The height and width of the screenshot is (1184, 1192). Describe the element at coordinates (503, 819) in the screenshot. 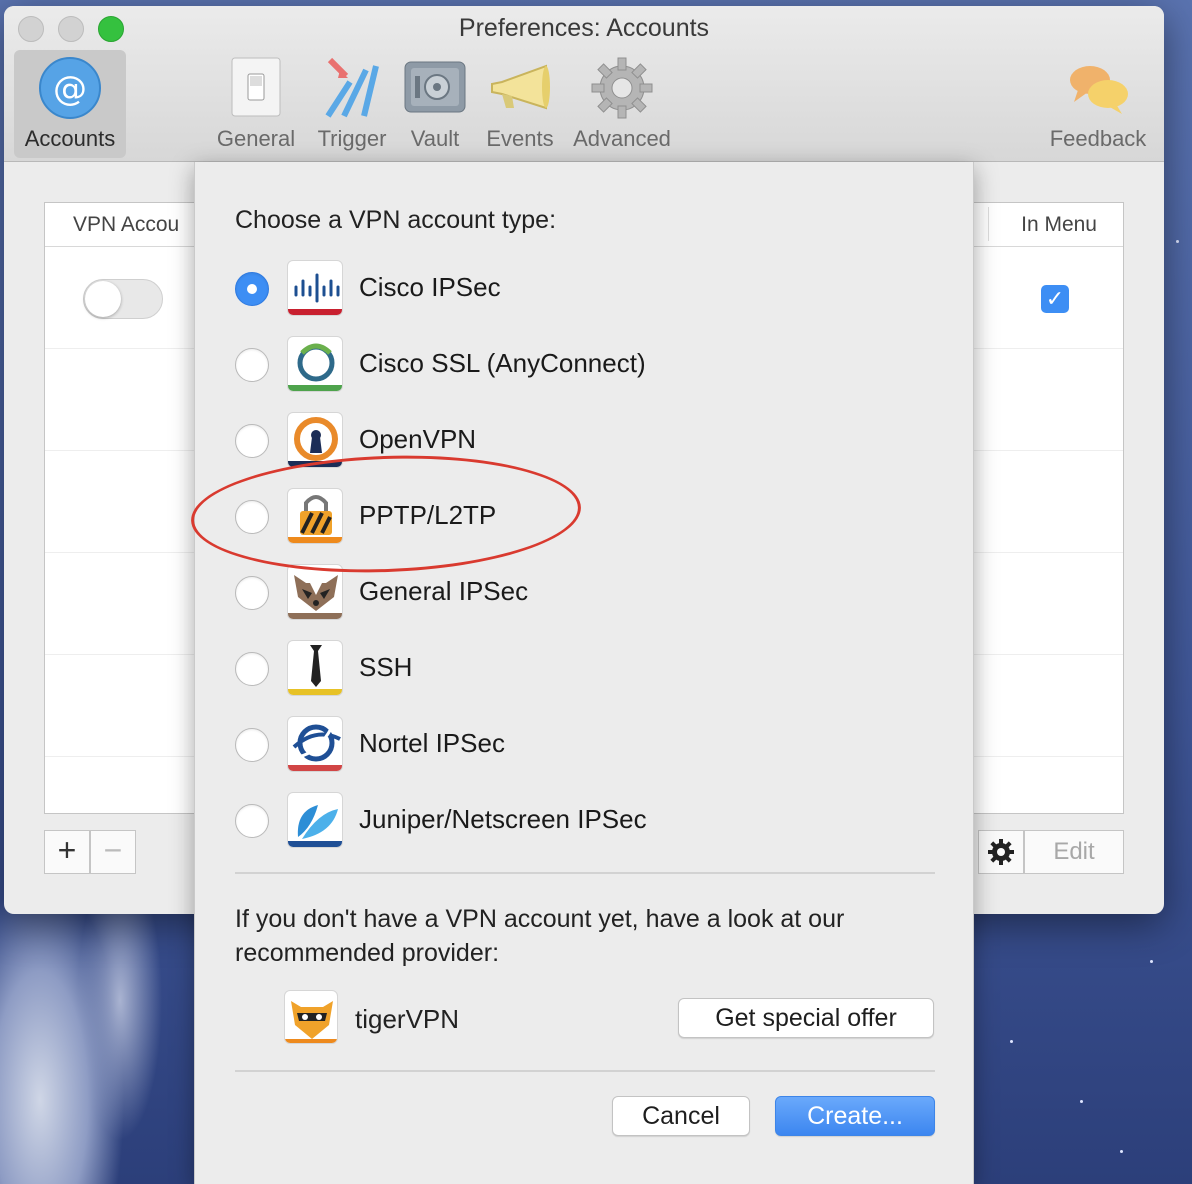

I see `option-label: Juniper/Netscreen IPSec` at that location.